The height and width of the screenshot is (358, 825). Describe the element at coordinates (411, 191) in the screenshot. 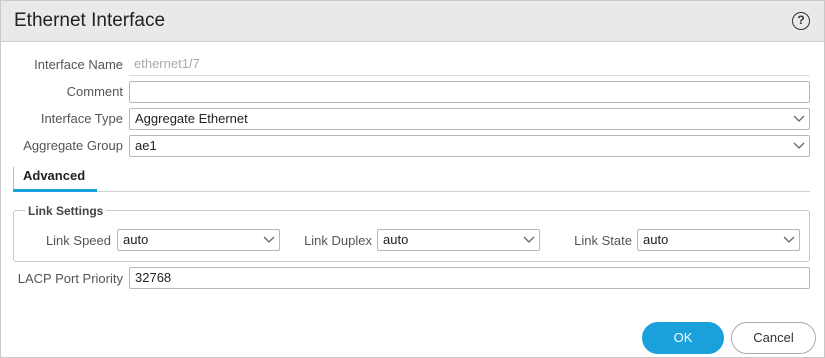

I see `tabs-divider` at that location.